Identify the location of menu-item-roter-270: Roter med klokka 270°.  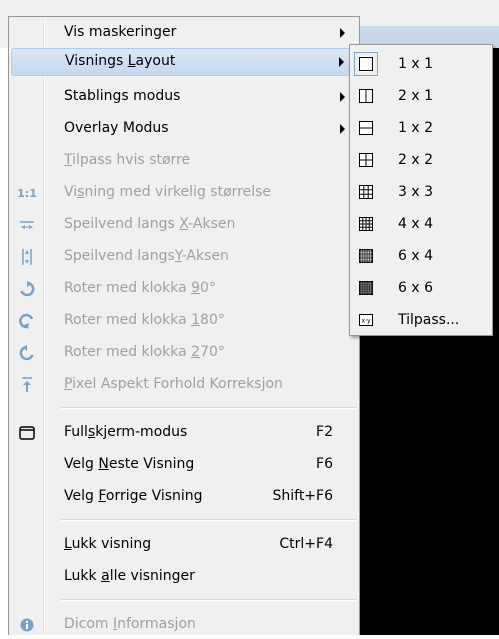
(184, 353).